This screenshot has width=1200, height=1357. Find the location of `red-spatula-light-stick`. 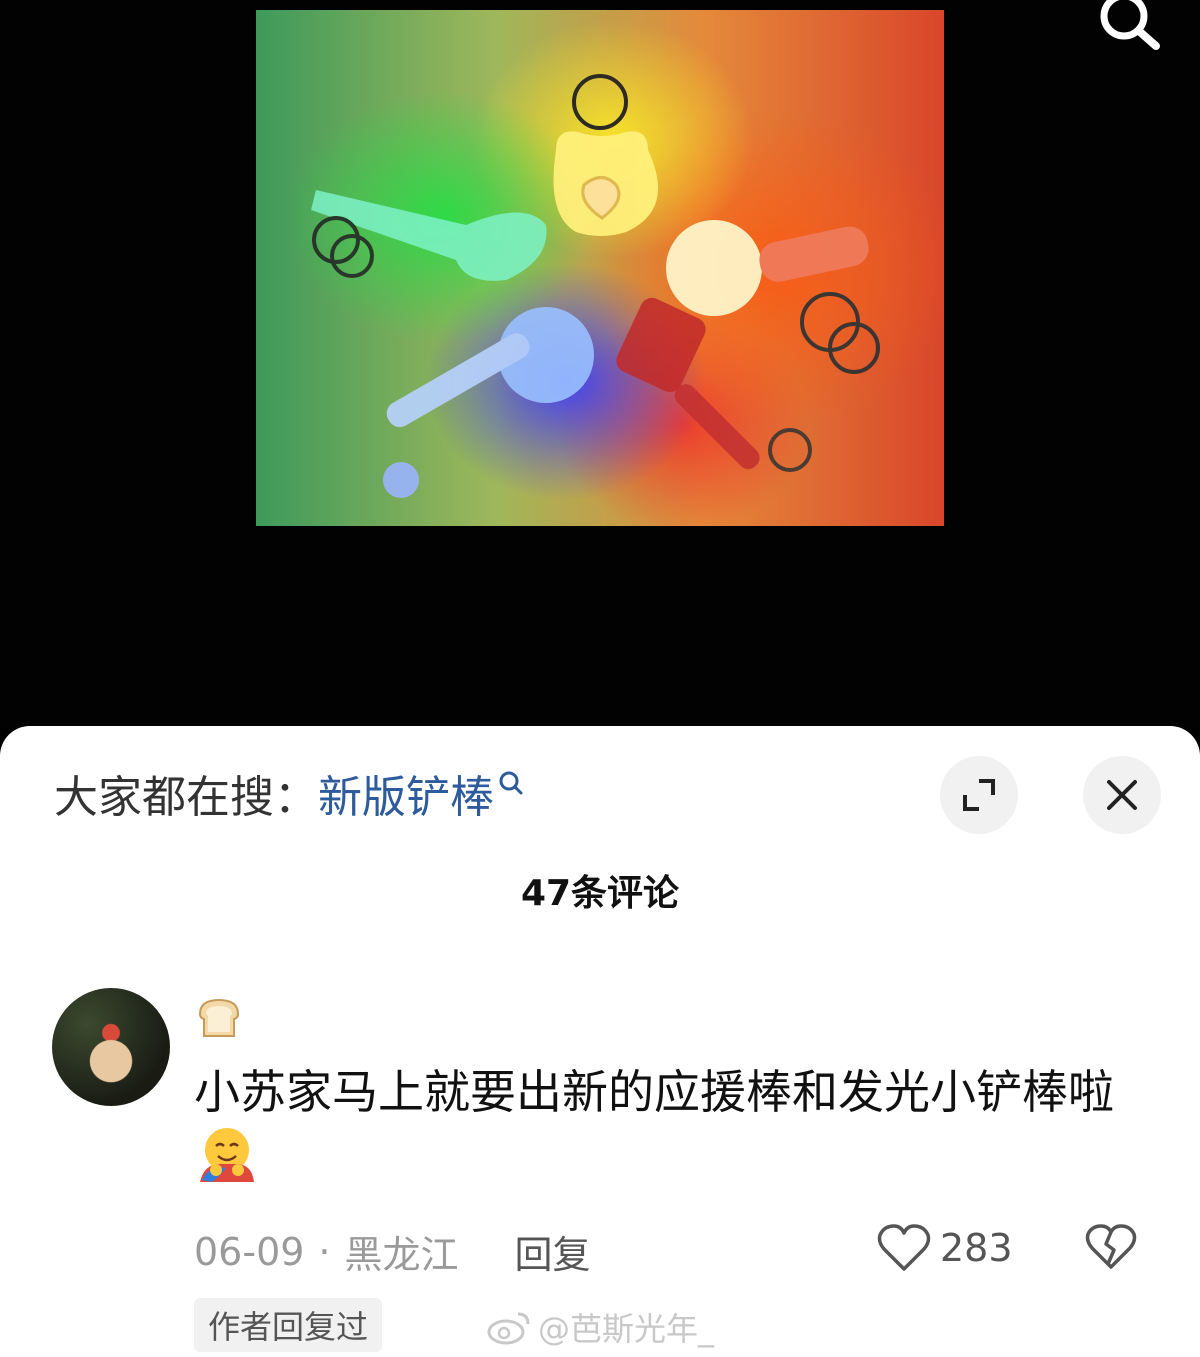

red-spatula-light-stick is located at coordinates (714, 384).